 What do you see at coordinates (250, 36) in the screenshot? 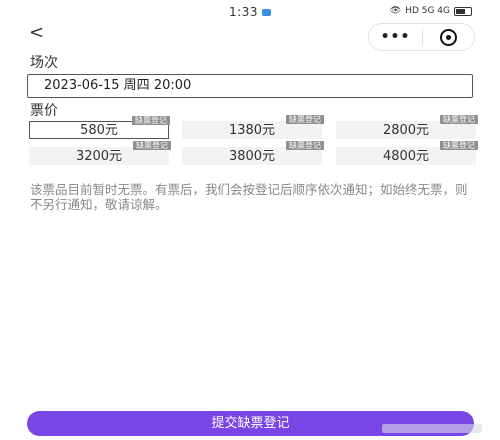
I see `nav-bar: < •••` at bounding box center [250, 36].